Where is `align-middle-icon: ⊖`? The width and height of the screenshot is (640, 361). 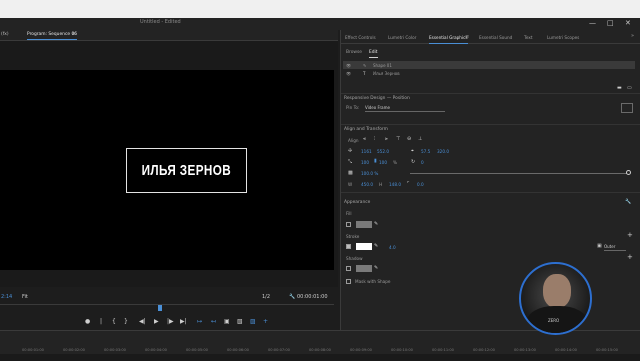
align-middle-icon: ⊖ is located at coordinates (409, 139).